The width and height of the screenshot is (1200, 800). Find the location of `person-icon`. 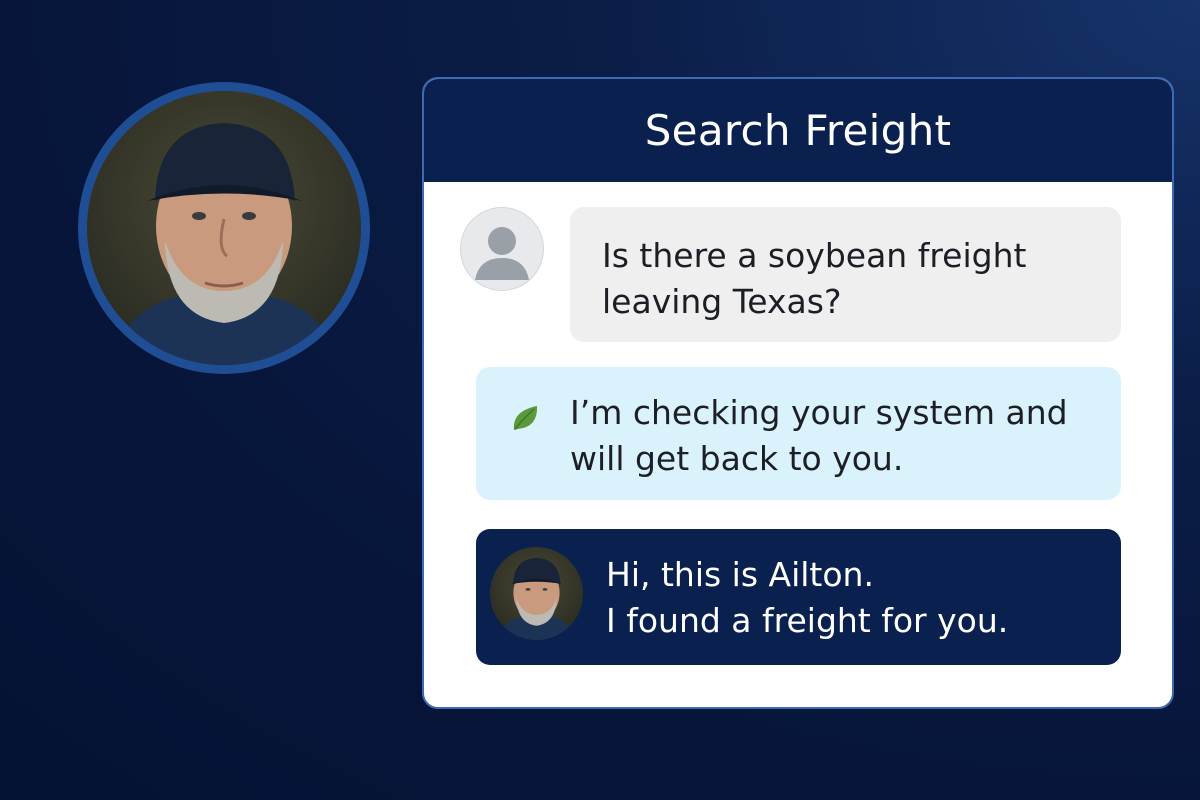

person-icon is located at coordinates (502, 249).